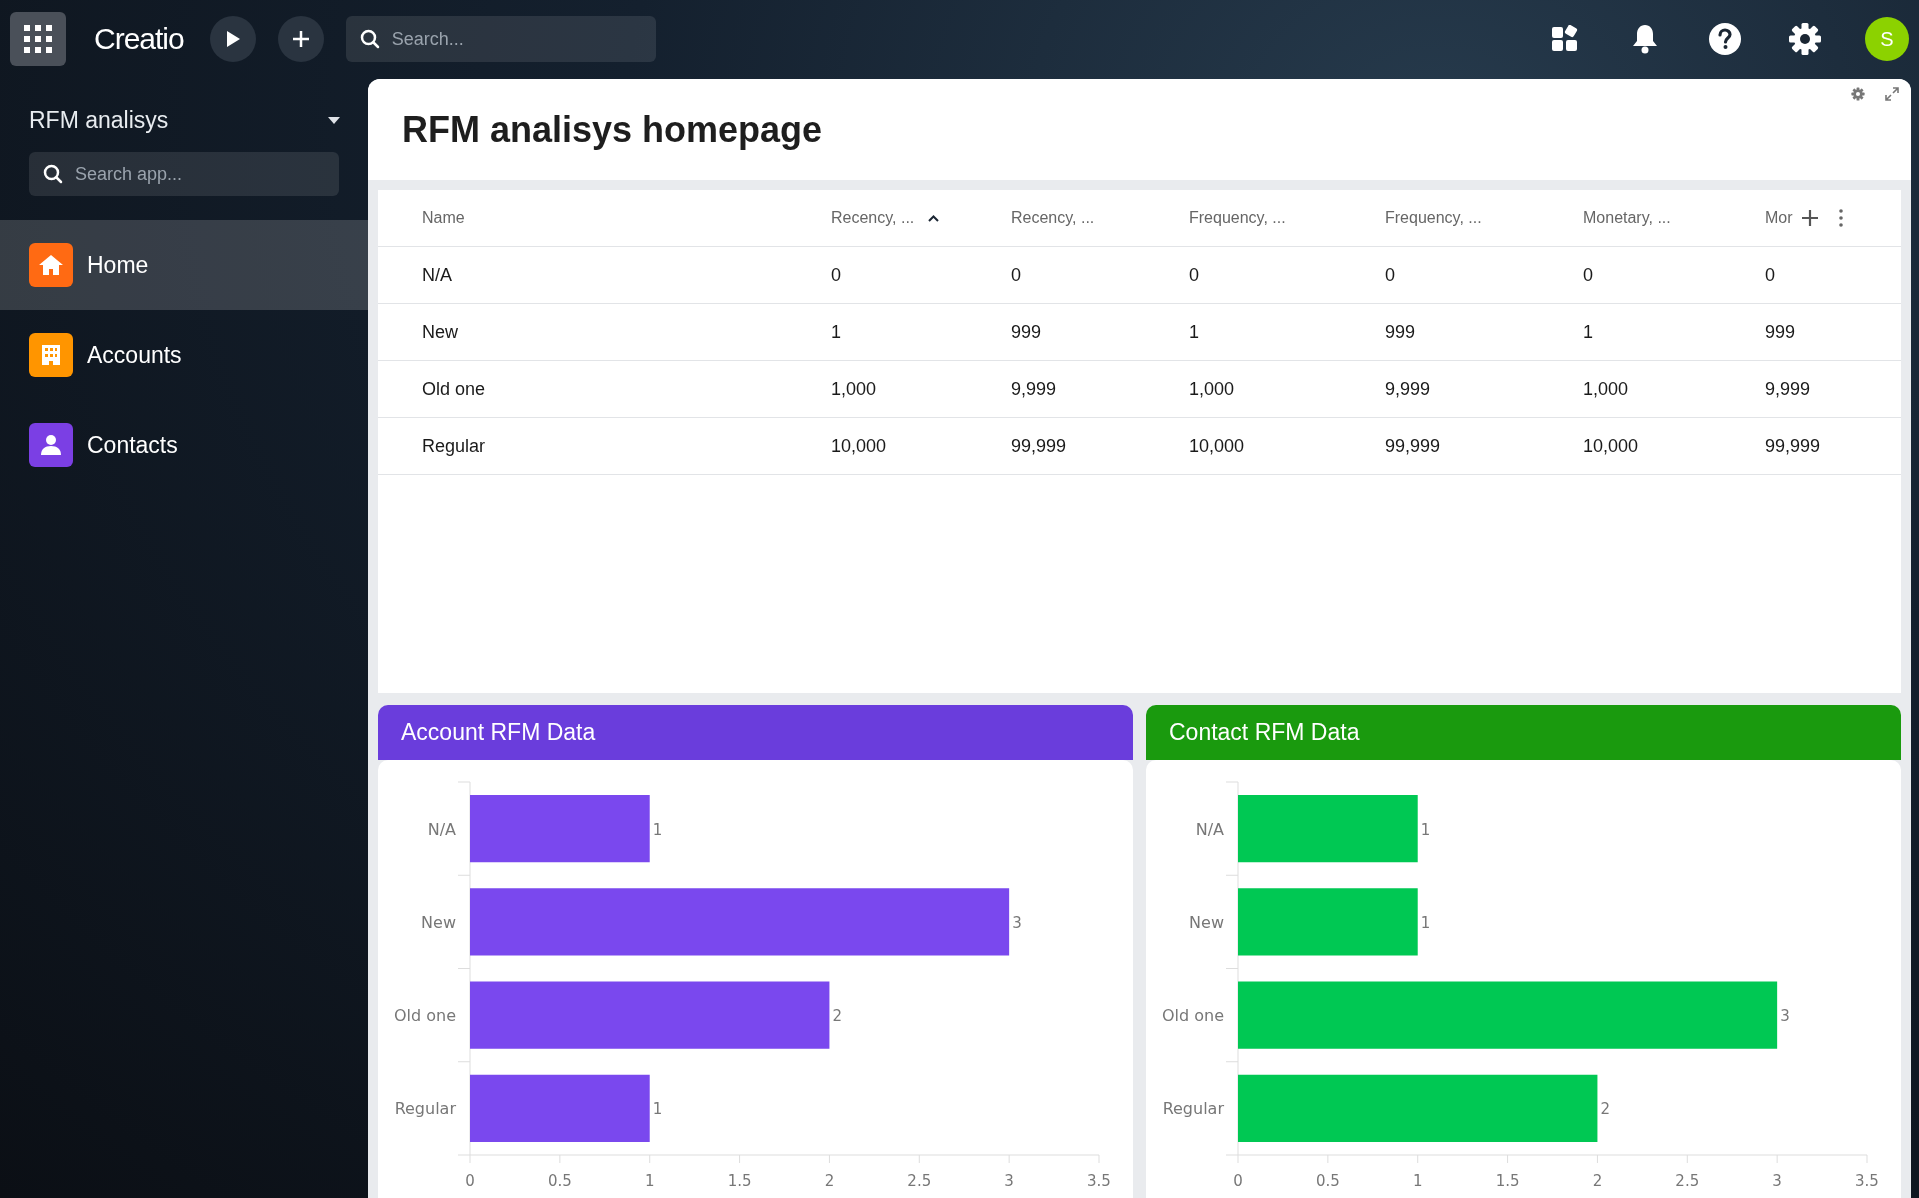  I want to click on more-icon, so click(1840, 218).